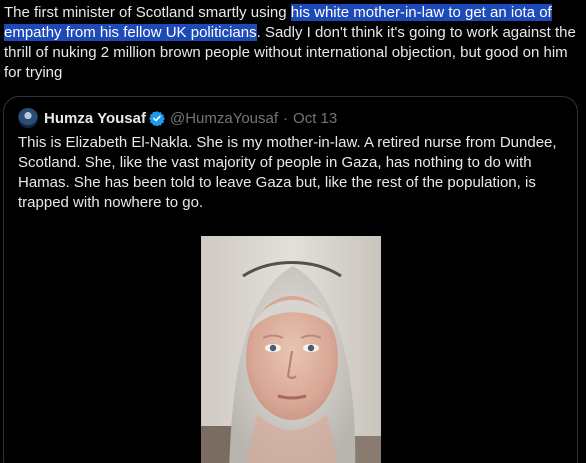  I want to click on verified-badge-icon, so click(157, 118).